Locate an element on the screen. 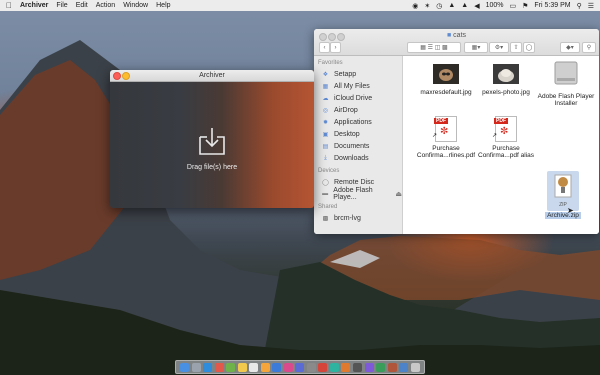 This screenshot has width=600, height=375. selected-file-highlight: ZIP is located at coordinates (563, 191).